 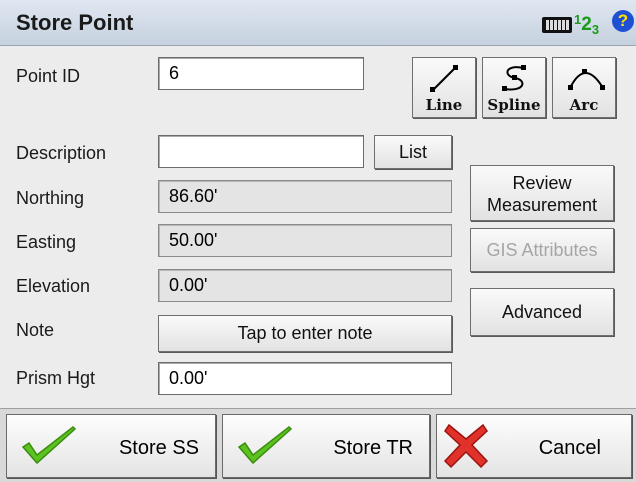 I want to click on arc-label: Arc, so click(x=584, y=105).